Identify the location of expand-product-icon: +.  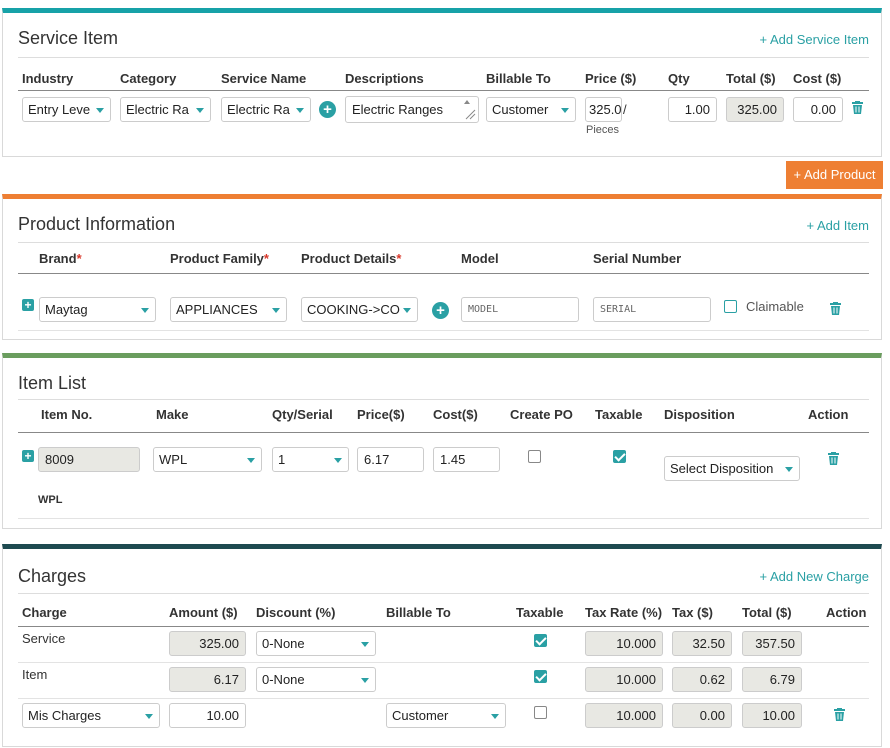
(28, 305).